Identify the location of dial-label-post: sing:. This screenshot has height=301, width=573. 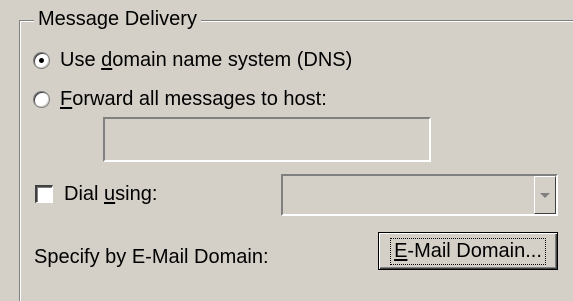
(136, 194).